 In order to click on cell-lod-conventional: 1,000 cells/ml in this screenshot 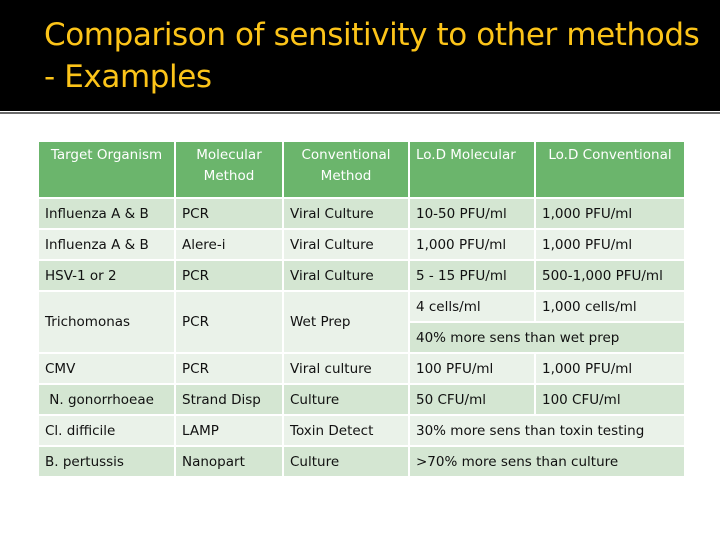, I will do `click(610, 306)`.